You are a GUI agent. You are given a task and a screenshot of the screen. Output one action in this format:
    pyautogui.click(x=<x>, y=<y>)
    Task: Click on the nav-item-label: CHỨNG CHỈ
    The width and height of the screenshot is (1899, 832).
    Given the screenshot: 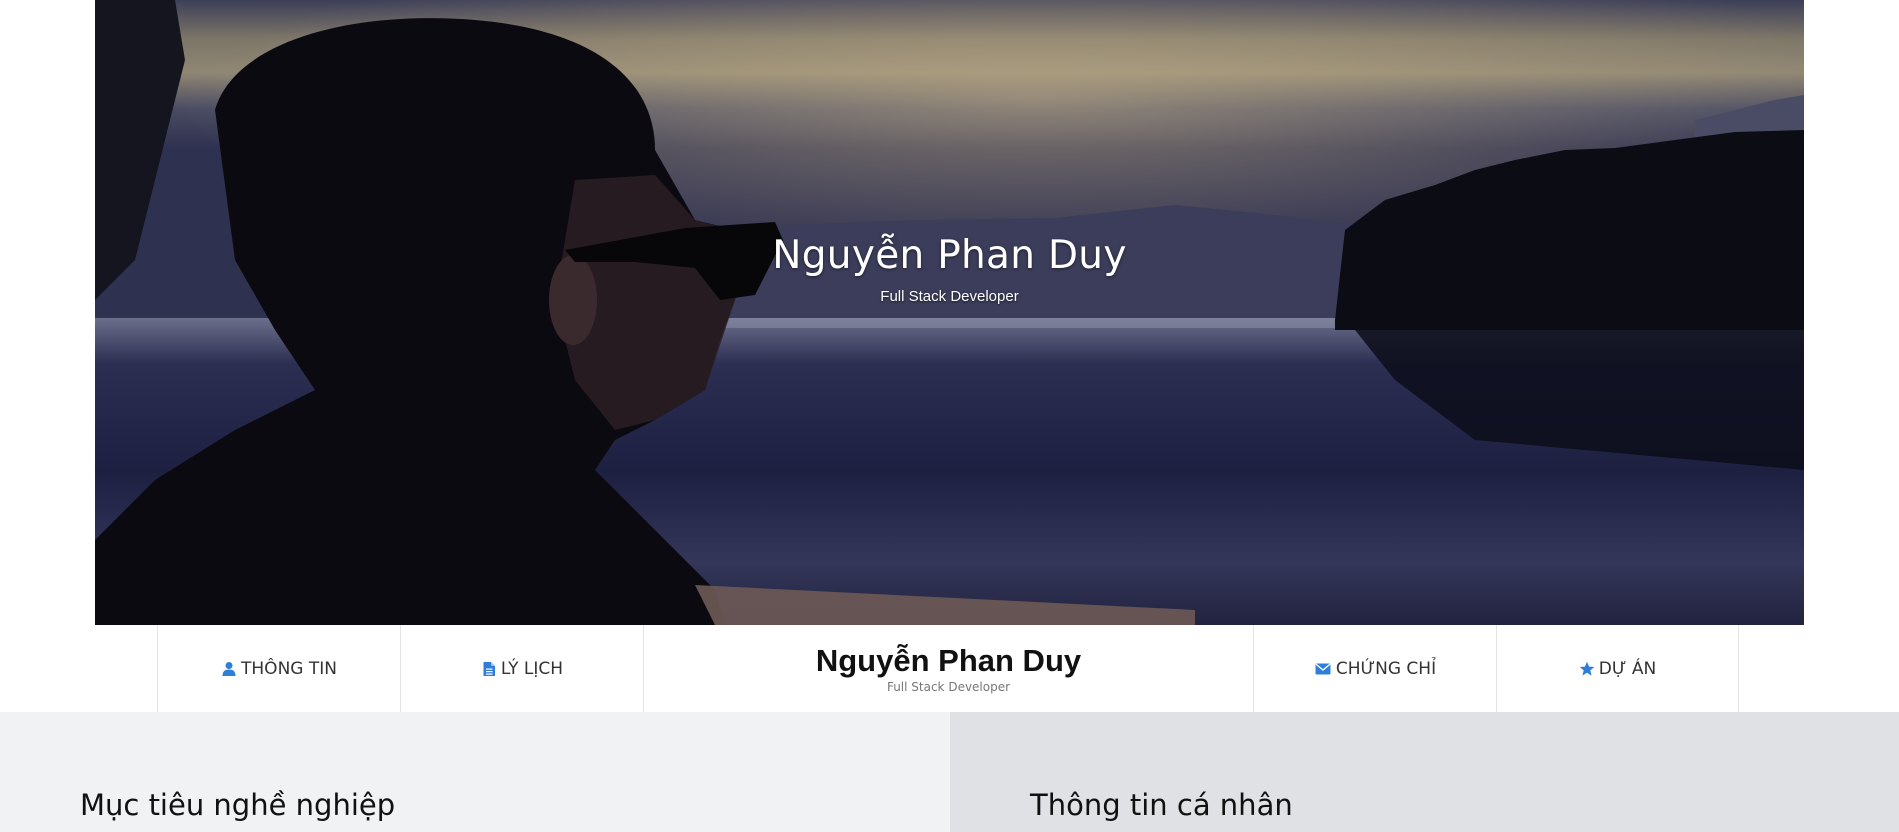 What is the action you would take?
    pyautogui.click(x=1386, y=668)
    